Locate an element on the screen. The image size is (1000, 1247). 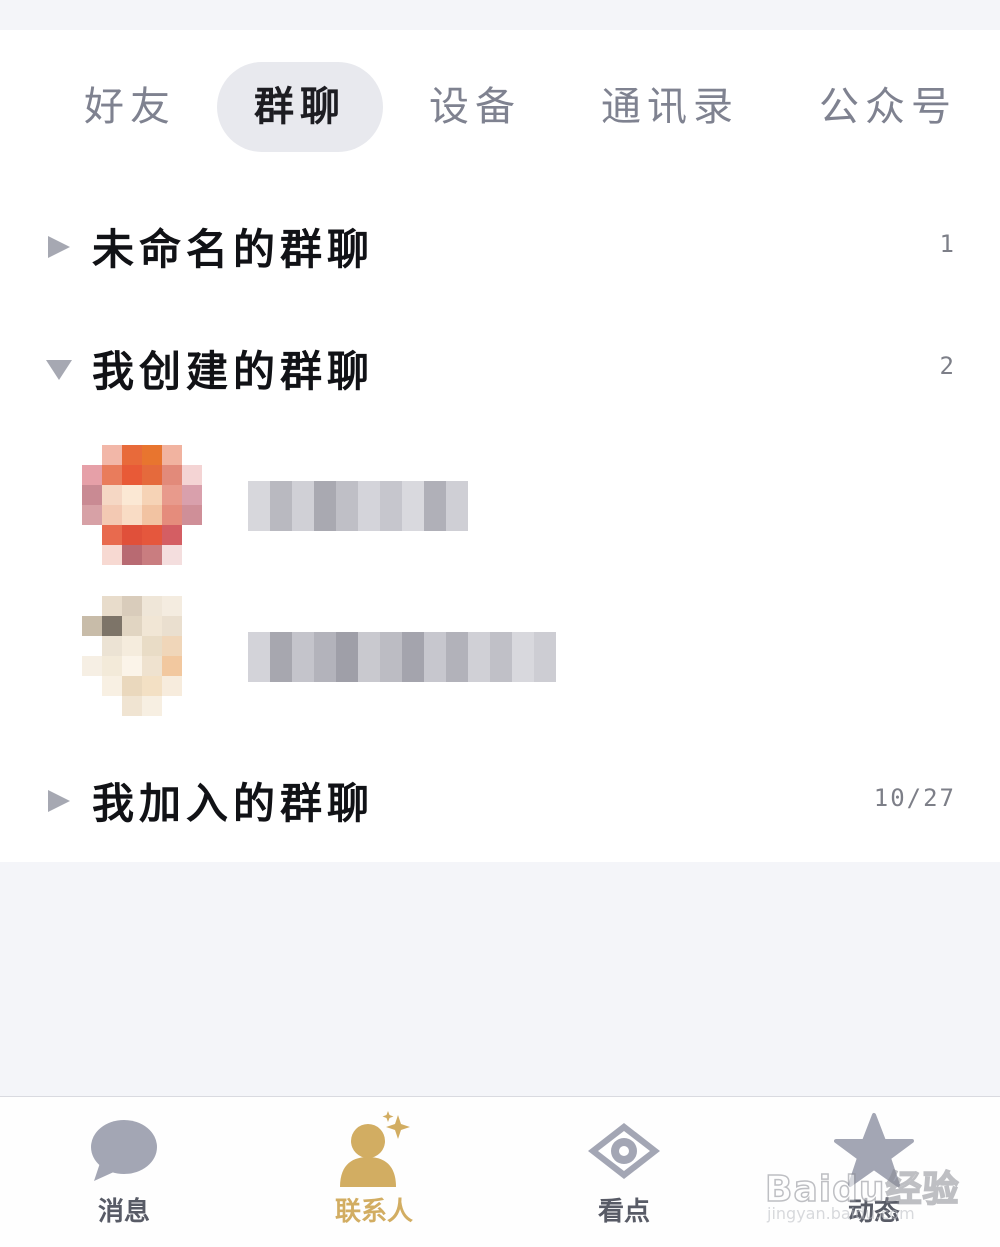
tab-group-chats: 群聊 is located at coordinates (300, 107).